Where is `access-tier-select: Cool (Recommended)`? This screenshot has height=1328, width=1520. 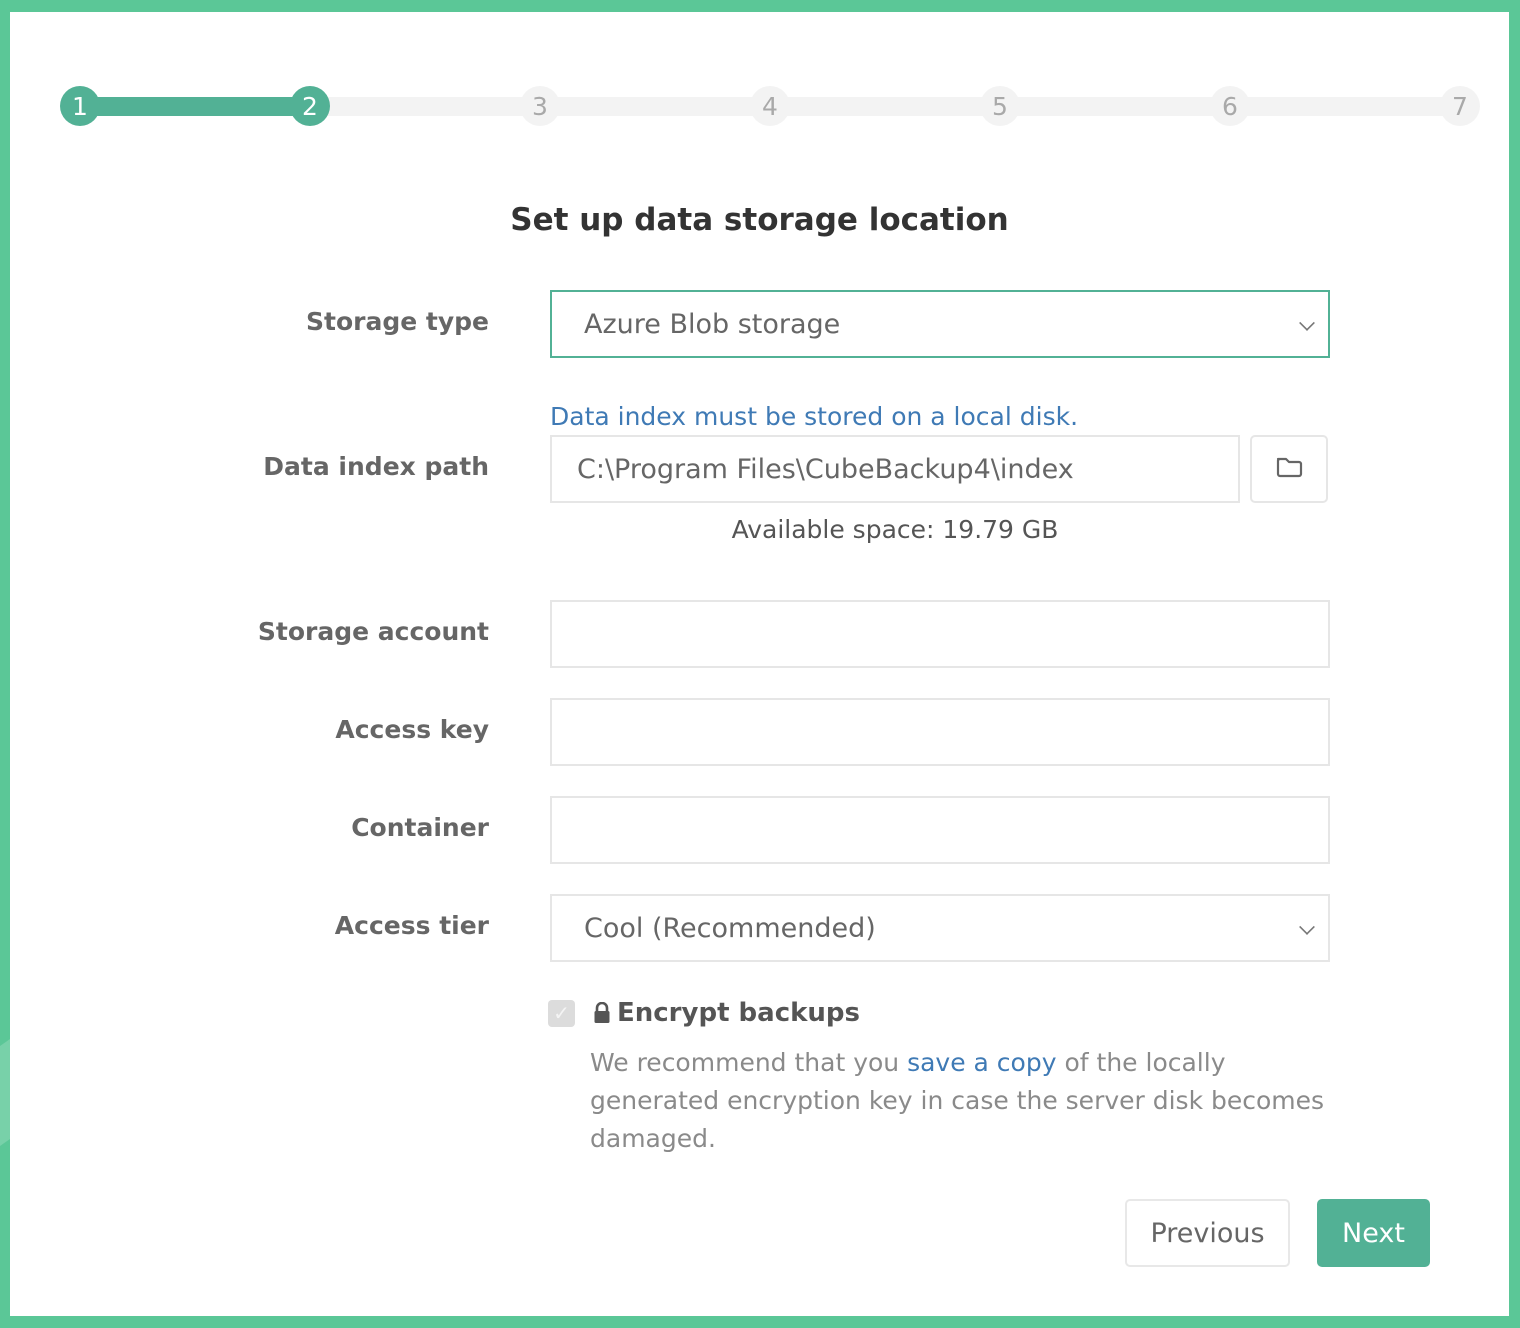
access-tier-select: Cool (Recommended) is located at coordinates (940, 928).